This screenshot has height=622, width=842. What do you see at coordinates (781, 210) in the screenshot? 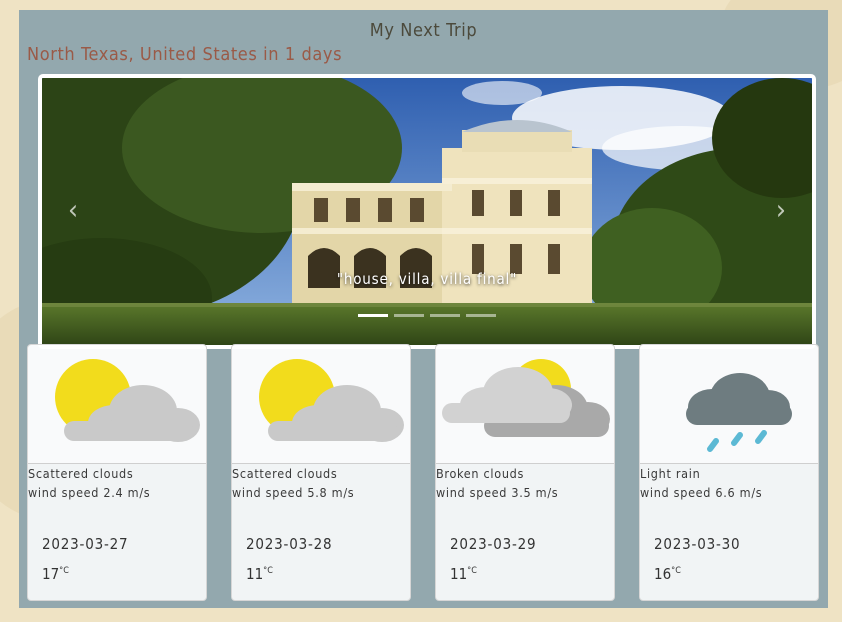
I see `carousel-next-icon: ›` at bounding box center [781, 210].